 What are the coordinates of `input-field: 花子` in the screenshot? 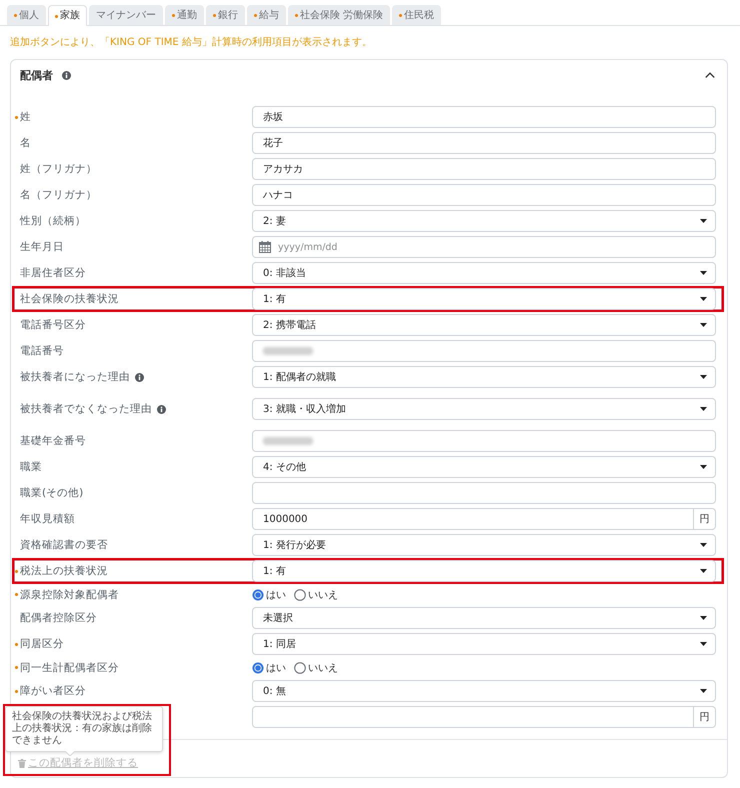 It's located at (484, 143).